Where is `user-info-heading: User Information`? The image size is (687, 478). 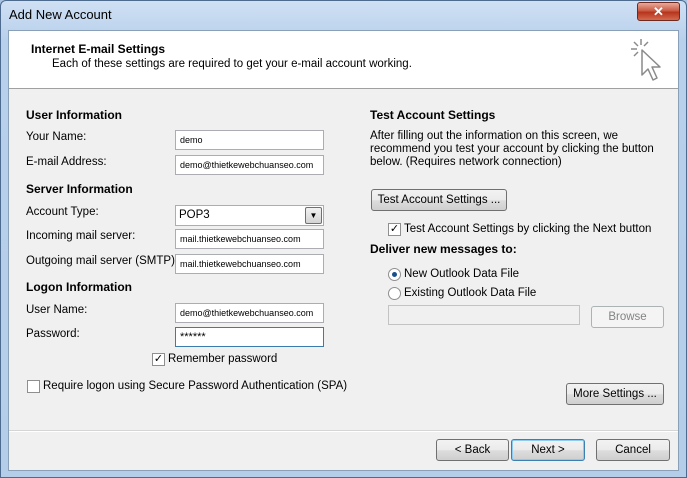
user-info-heading: User Information is located at coordinates (74, 115).